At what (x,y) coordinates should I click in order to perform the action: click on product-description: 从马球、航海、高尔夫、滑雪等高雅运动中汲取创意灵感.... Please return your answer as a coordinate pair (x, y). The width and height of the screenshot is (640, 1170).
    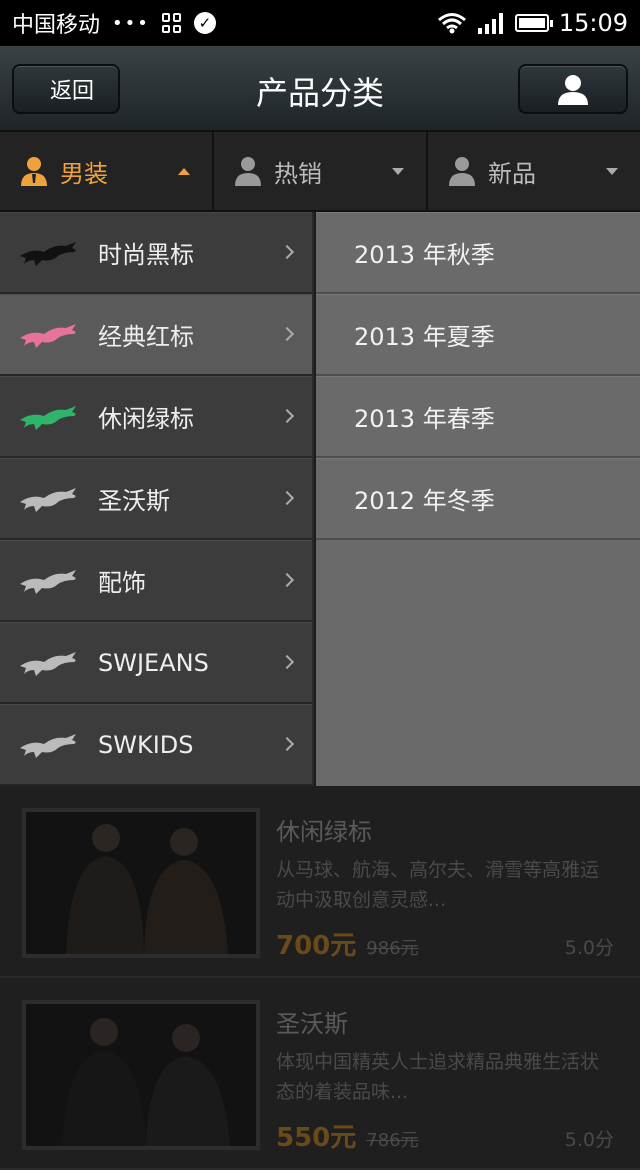
    Looking at the image, I should click on (438, 885).